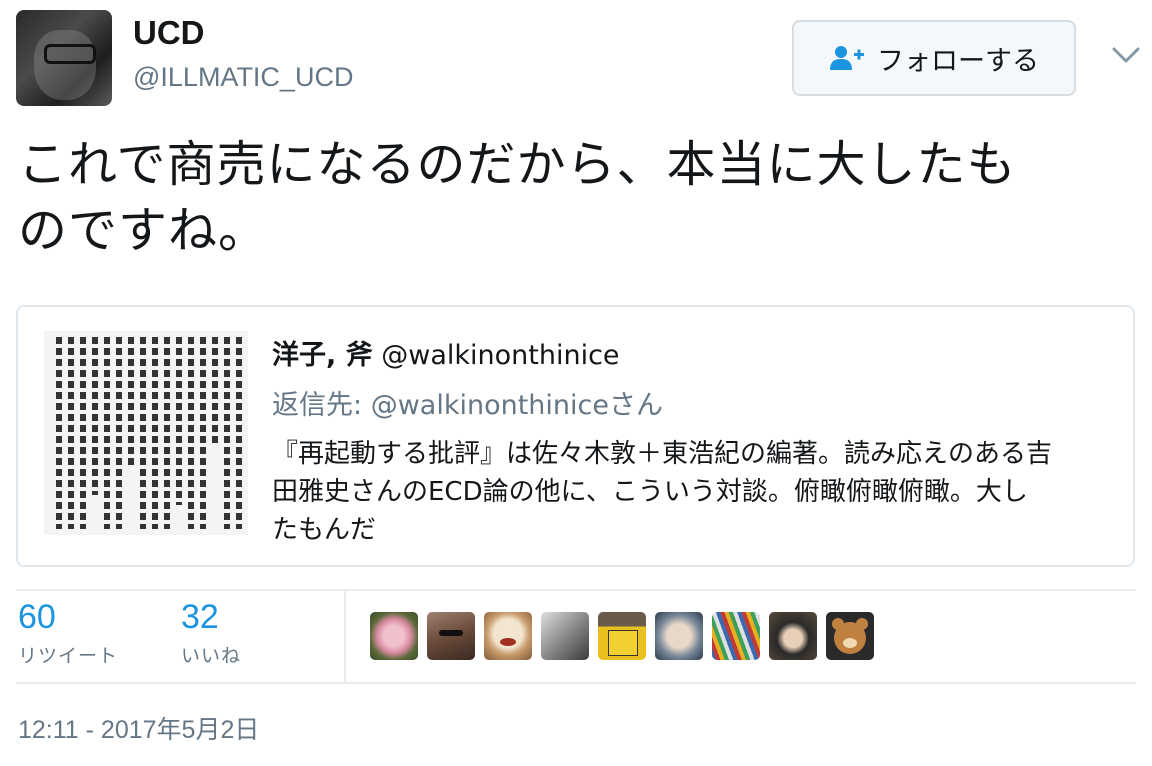 The height and width of the screenshot is (766, 1152). Describe the element at coordinates (37, 617) in the screenshot. I see `retweet-count: 60` at that location.